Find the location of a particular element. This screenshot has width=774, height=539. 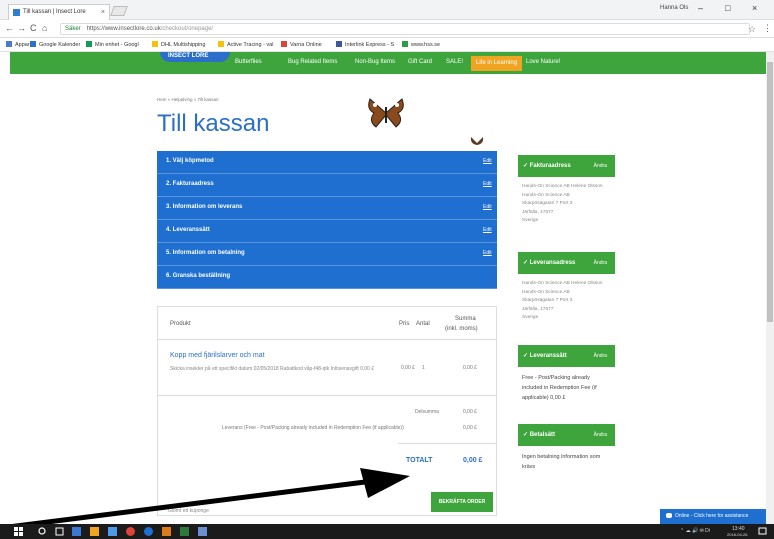

system-tray: ⌃ ☁ 🔊 ✉ Di is located at coordinates (695, 531).